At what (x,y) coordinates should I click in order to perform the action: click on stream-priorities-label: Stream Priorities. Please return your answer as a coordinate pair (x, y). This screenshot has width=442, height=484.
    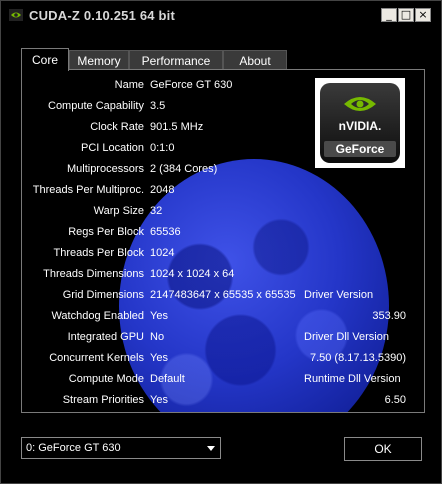
    Looking at the image, I should click on (103, 400).